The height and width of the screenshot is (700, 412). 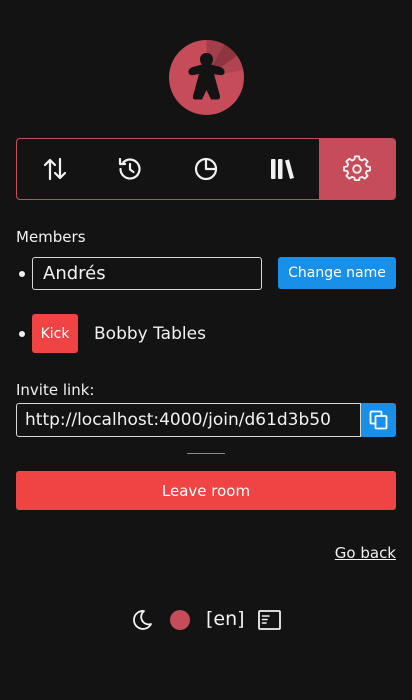 I want to click on copy-icon, so click(x=378, y=420).